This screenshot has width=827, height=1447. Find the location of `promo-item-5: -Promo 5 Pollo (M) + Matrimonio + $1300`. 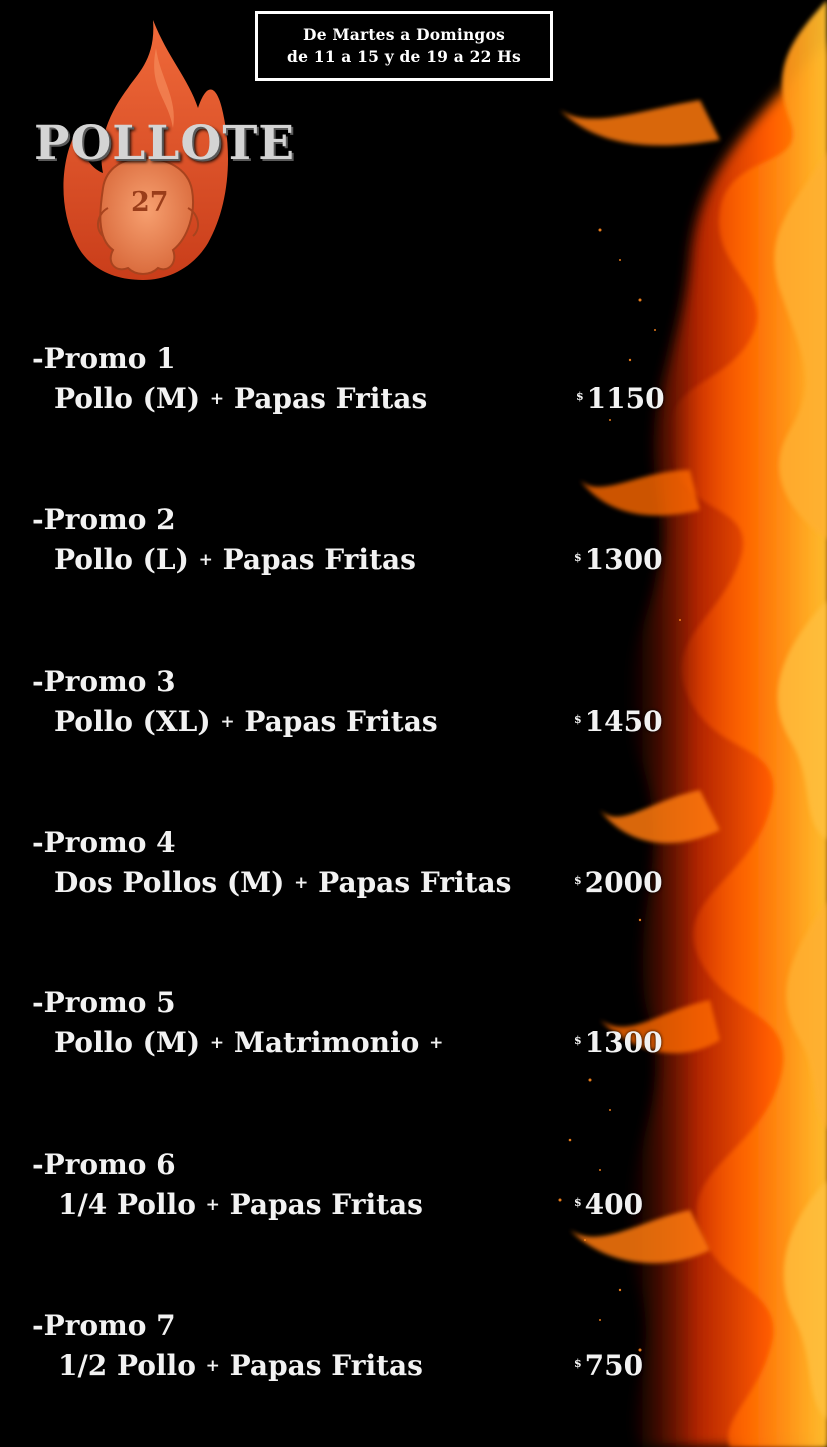

promo-item-5: -Promo 5 Pollo (M) + Matrimonio + $1300 is located at coordinates (362, 1031).